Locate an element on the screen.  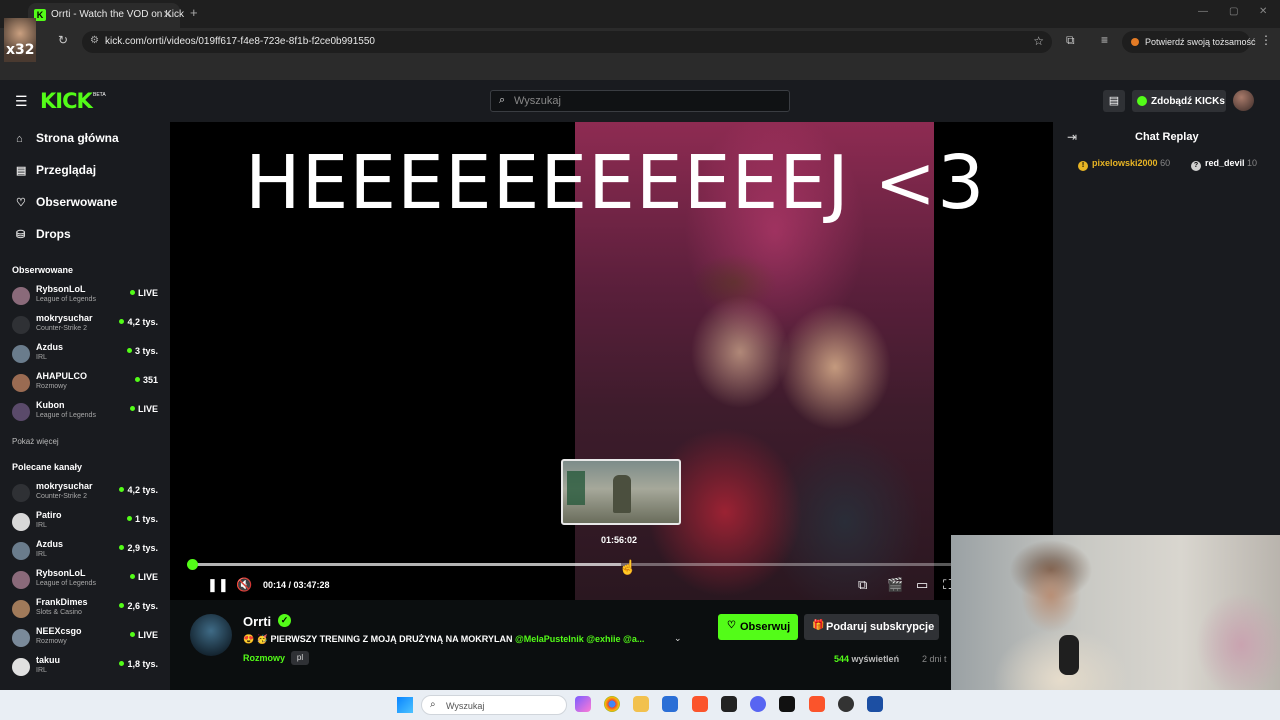
channel-item: AHAPULCO Rozmowy 351 is located at coordinates (87, 384).